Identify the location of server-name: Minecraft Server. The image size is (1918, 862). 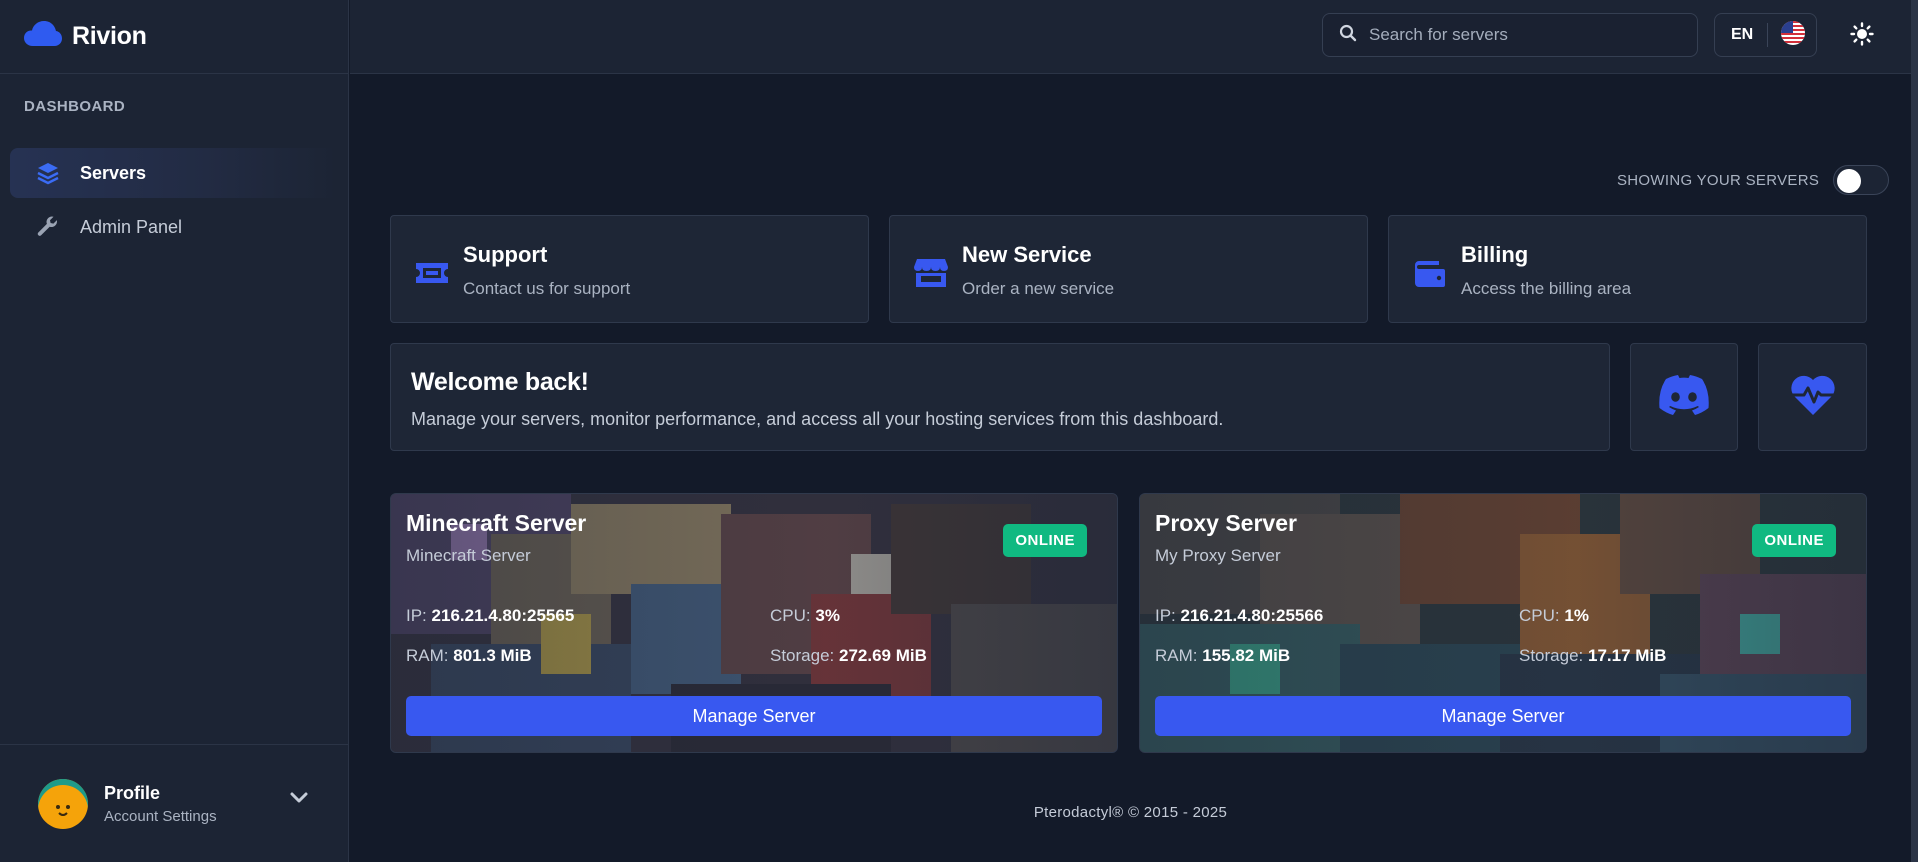
(496, 523).